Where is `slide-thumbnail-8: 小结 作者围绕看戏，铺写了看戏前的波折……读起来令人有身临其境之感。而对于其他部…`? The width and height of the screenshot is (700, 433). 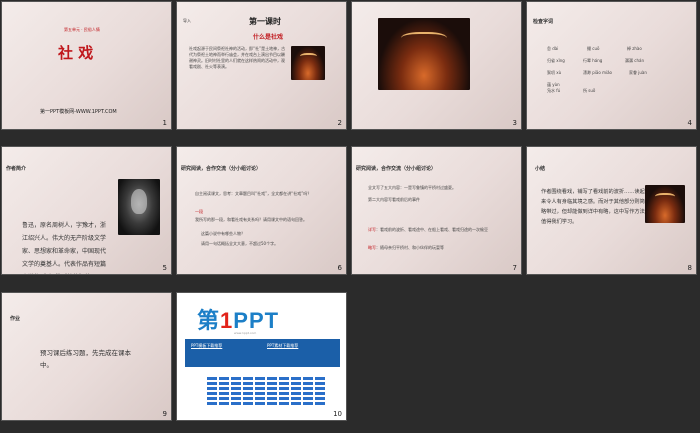
slide-thumbnail-8: 小结 作者围绕看戏，铺写了看戏前的波折……读起来令人有身临其境之感。而对于其他部… is located at coordinates (611, 210).